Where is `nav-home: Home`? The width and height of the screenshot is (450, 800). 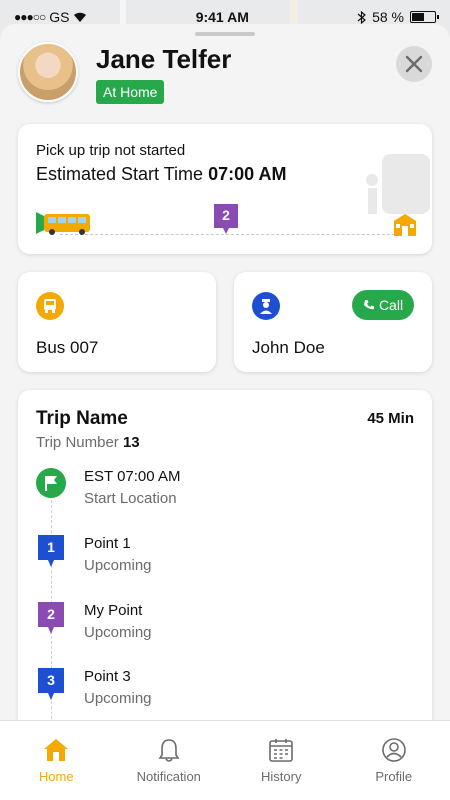
nav-home: Home is located at coordinates (56, 760).